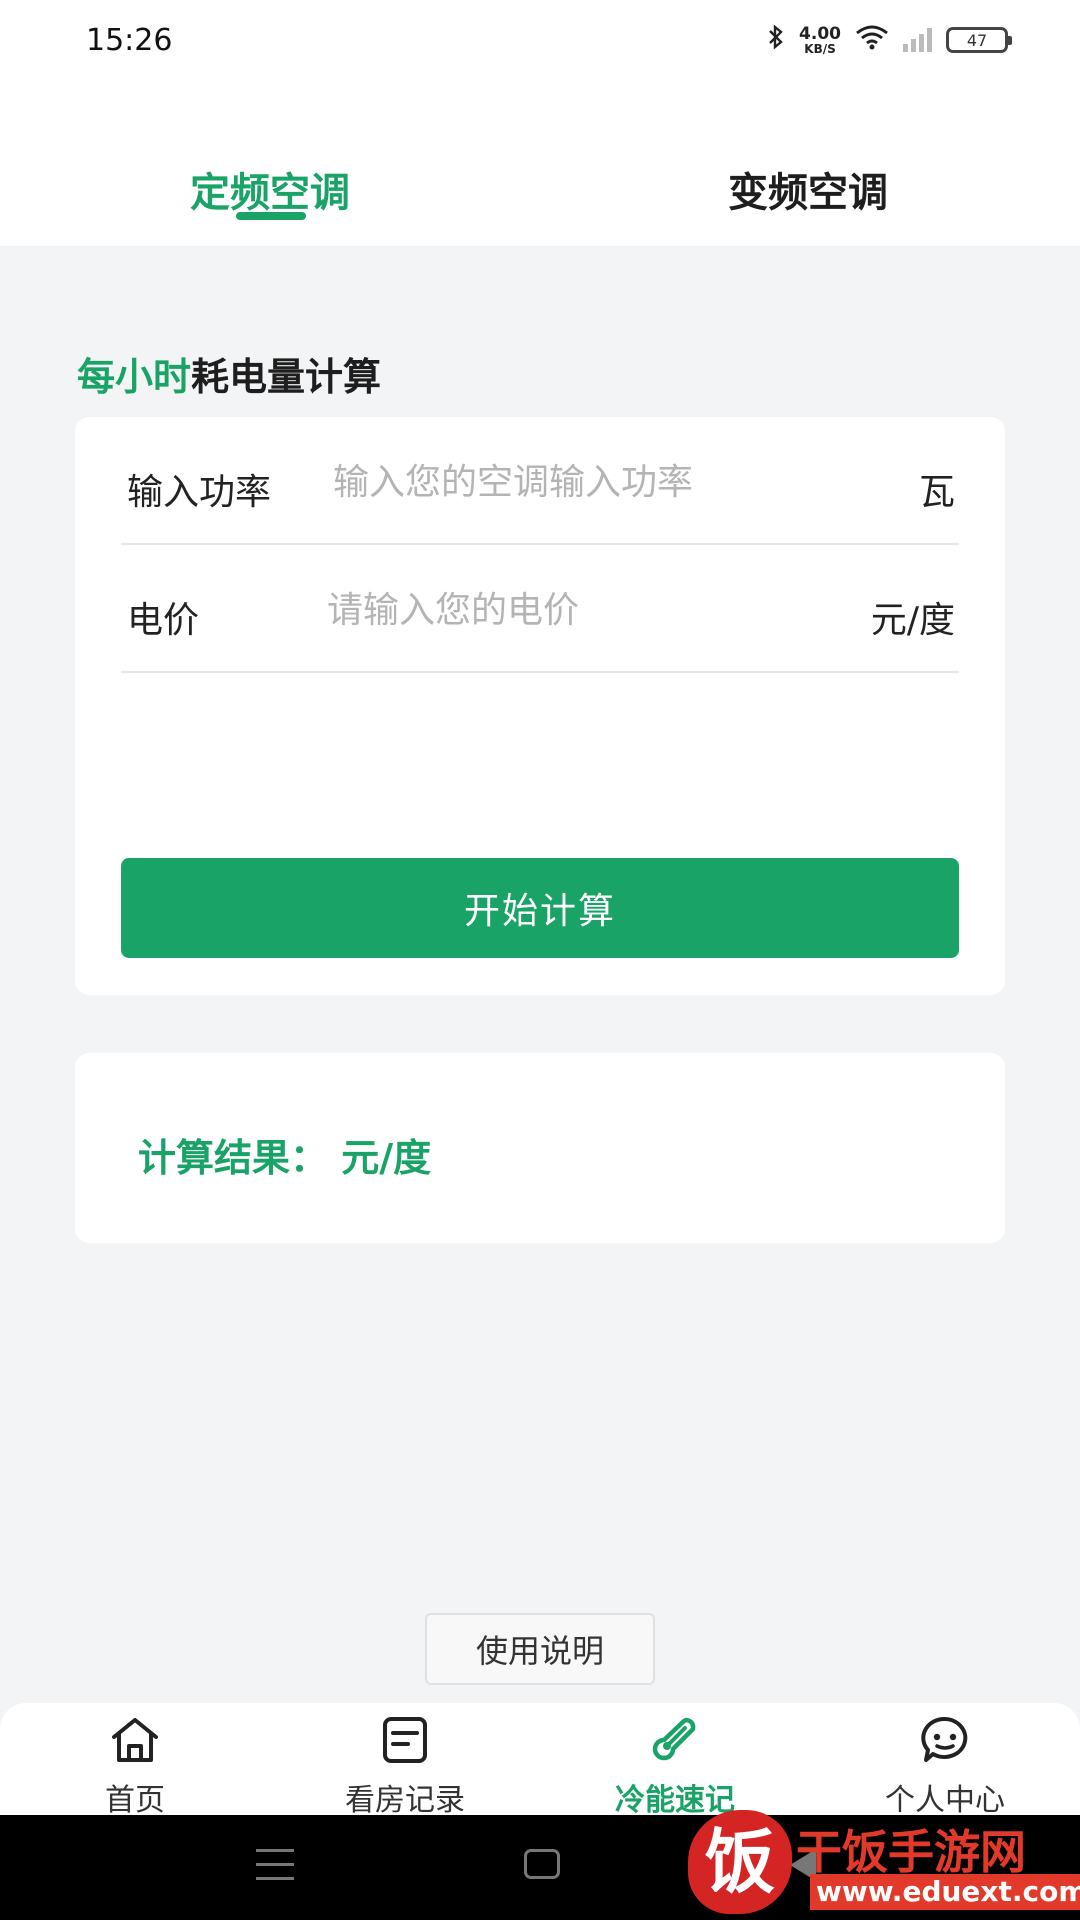 Image resolution: width=1080 pixels, height=1920 pixels. What do you see at coordinates (912, 620) in the screenshot?
I see `price-unit: 元/度` at bounding box center [912, 620].